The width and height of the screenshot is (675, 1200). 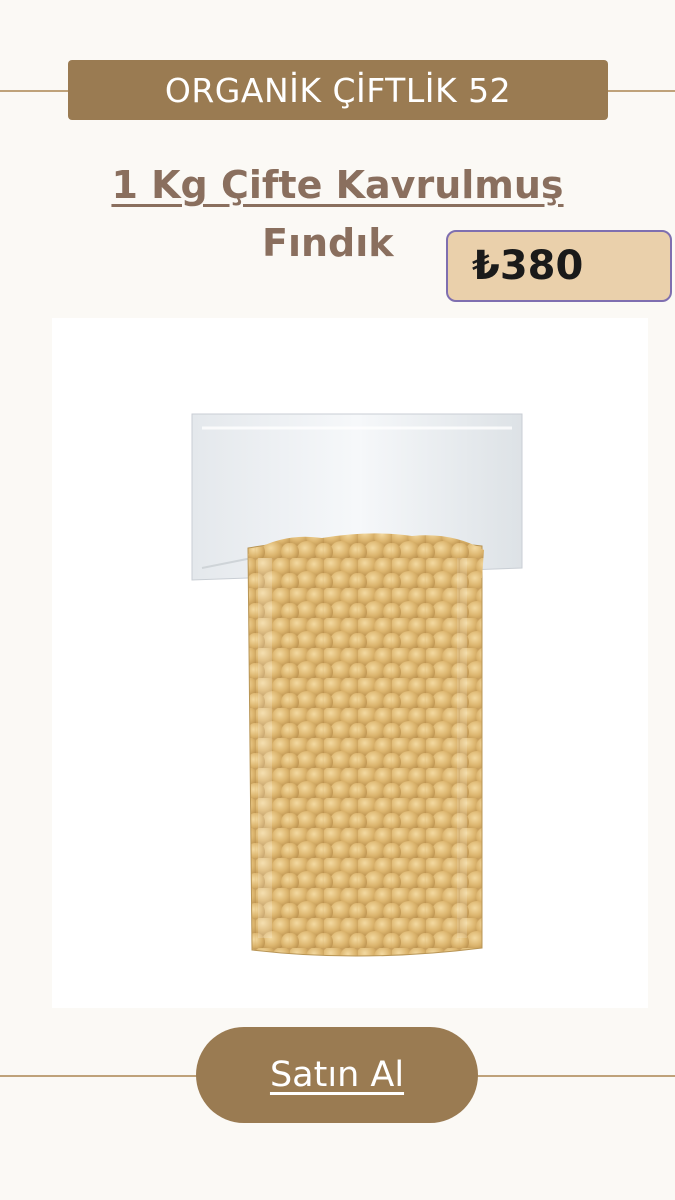 What do you see at coordinates (337, 185) in the screenshot?
I see `product-title-line1: 1 Kg Çifte Kavrulmuş` at bounding box center [337, 185].